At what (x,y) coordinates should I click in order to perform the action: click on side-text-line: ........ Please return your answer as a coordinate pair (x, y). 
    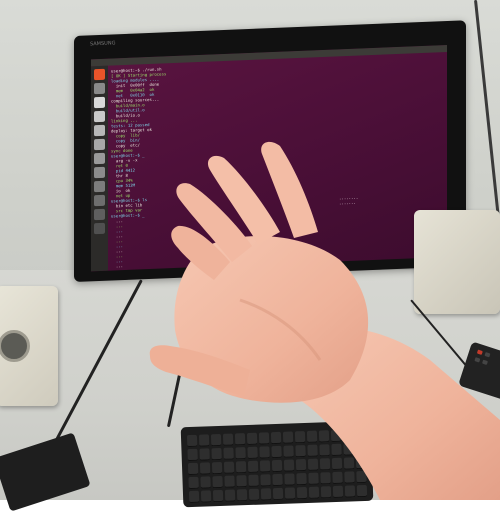
    Looking at the image, I should click on (347, 202).